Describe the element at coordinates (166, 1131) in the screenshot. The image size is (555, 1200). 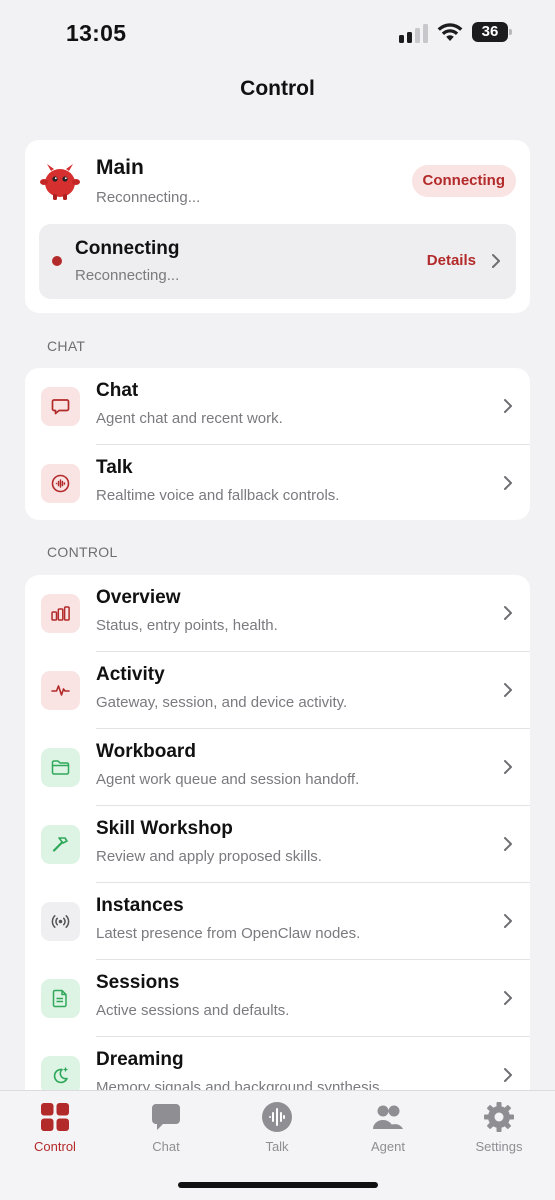
I see `tab-chat: Chat` at that location.